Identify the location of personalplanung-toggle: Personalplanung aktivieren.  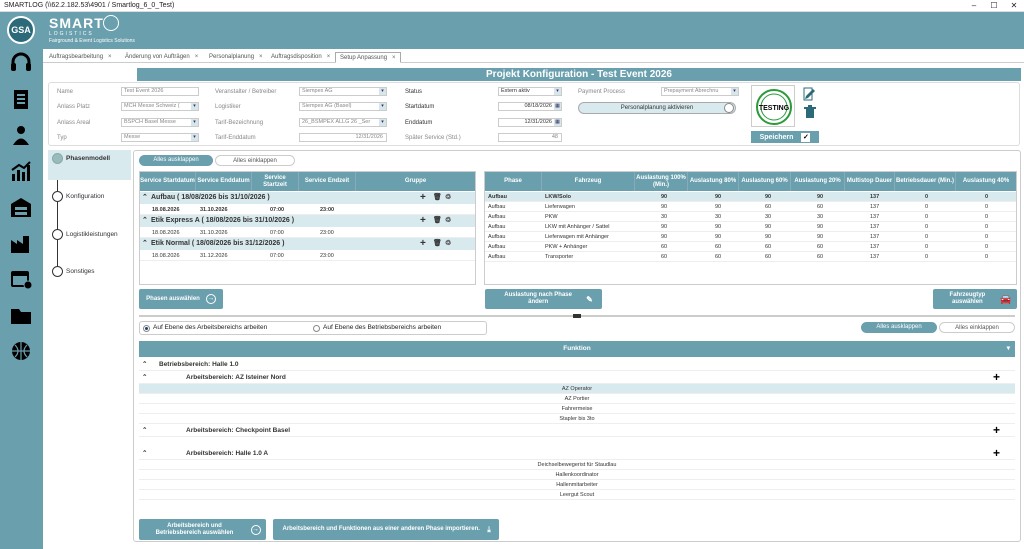
(657, 108).